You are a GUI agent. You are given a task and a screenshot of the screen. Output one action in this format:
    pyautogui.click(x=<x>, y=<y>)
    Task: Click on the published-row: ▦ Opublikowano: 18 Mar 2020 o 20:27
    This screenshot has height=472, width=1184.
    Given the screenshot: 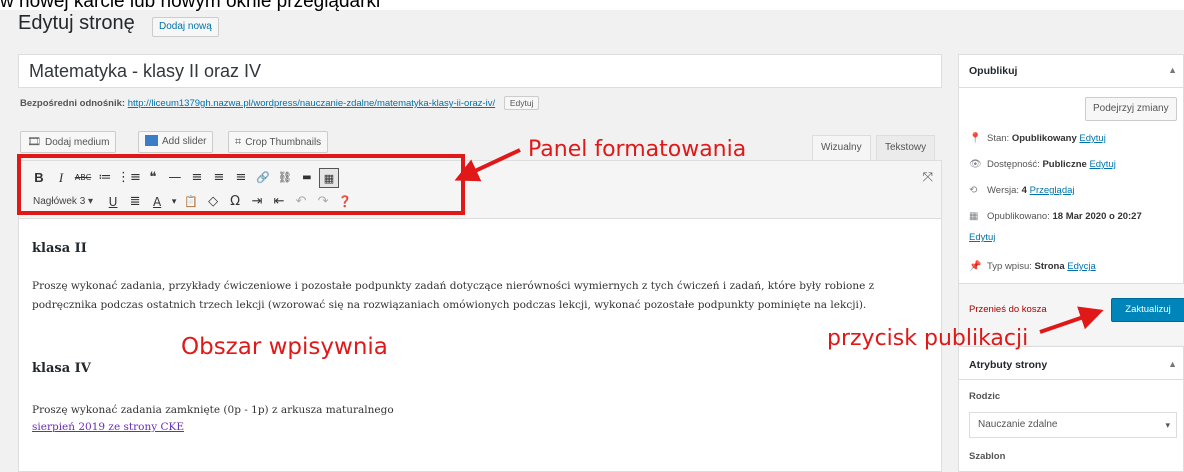 What is the action you would take?
    pyautogui.click(x=1055, y=216)
    